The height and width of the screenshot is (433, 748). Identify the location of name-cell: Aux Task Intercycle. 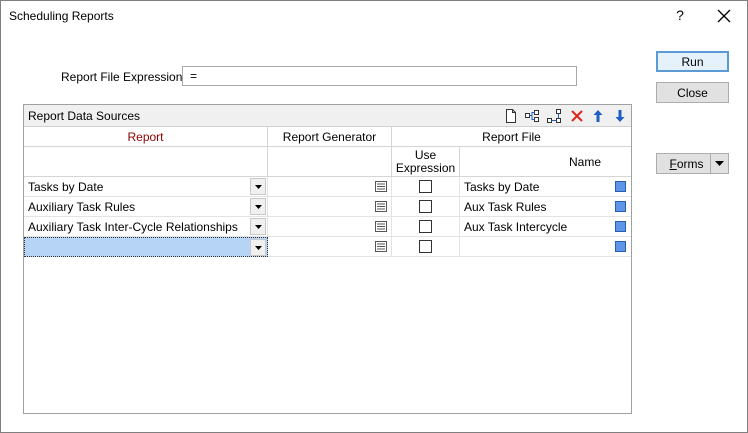
(545, 227).